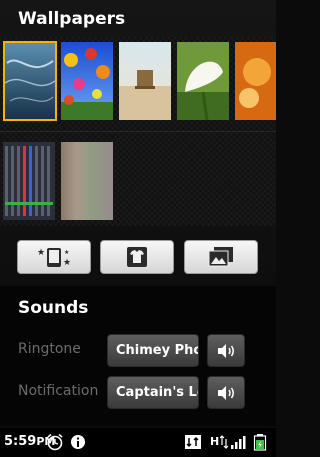  Describe the element at coordinates (203, 81) in the screenshot. I see `wallpaper-thumb-lily` at that location.